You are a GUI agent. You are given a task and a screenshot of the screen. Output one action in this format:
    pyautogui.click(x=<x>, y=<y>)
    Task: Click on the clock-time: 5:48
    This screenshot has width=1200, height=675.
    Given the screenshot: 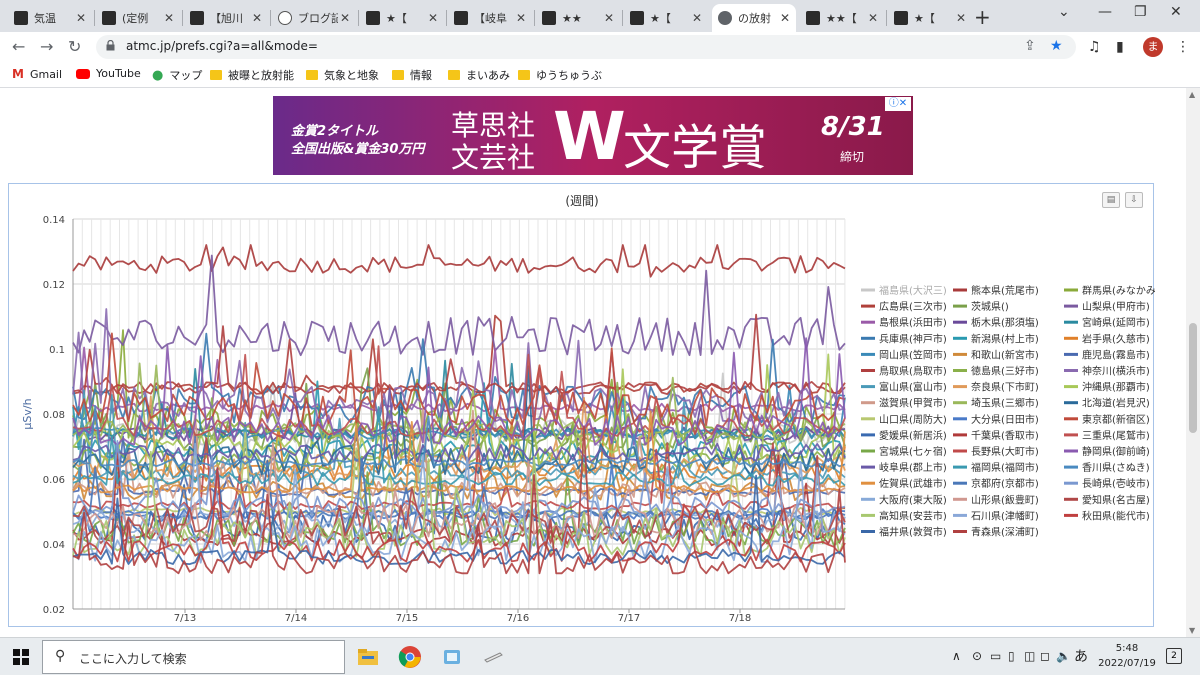 What is the action you would take?
    pyautogui.click(x=1127, y=648)
    